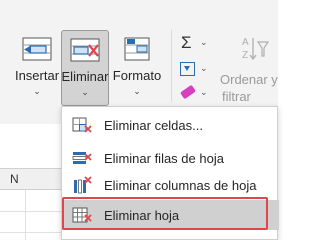 The image size is (320, 240). I want to click on sort-filter-icon: A Z, so click(256, 49).